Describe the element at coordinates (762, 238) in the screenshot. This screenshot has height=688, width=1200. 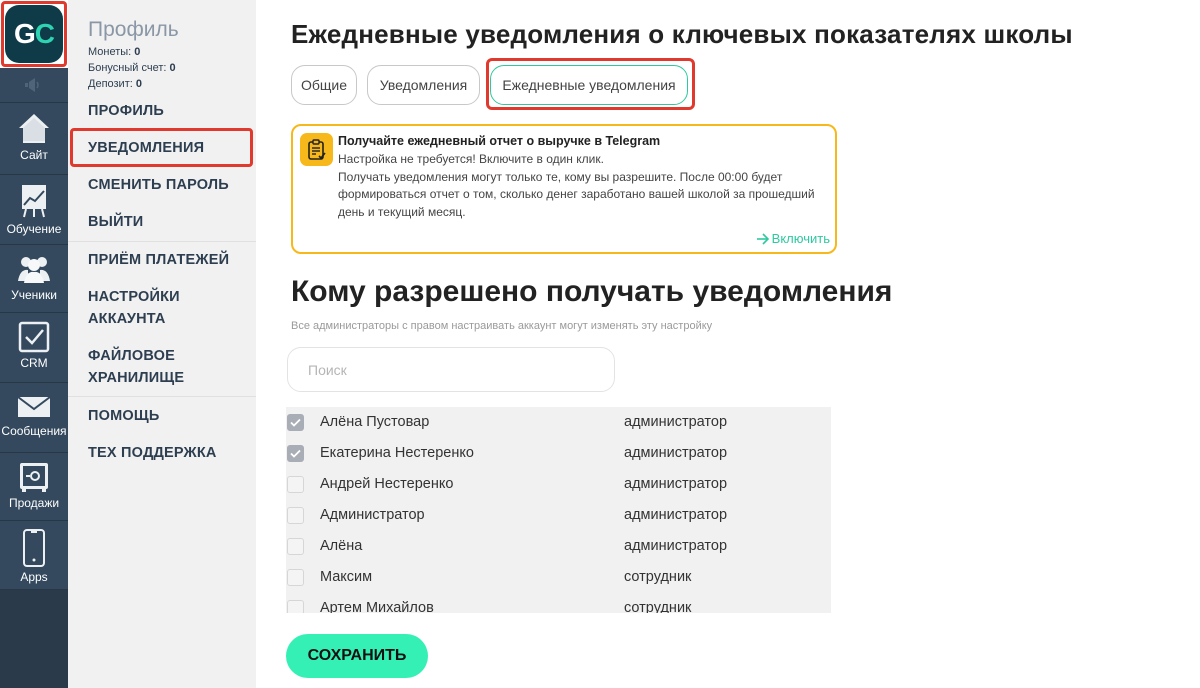
I see `arrow-right-icon` at that location.